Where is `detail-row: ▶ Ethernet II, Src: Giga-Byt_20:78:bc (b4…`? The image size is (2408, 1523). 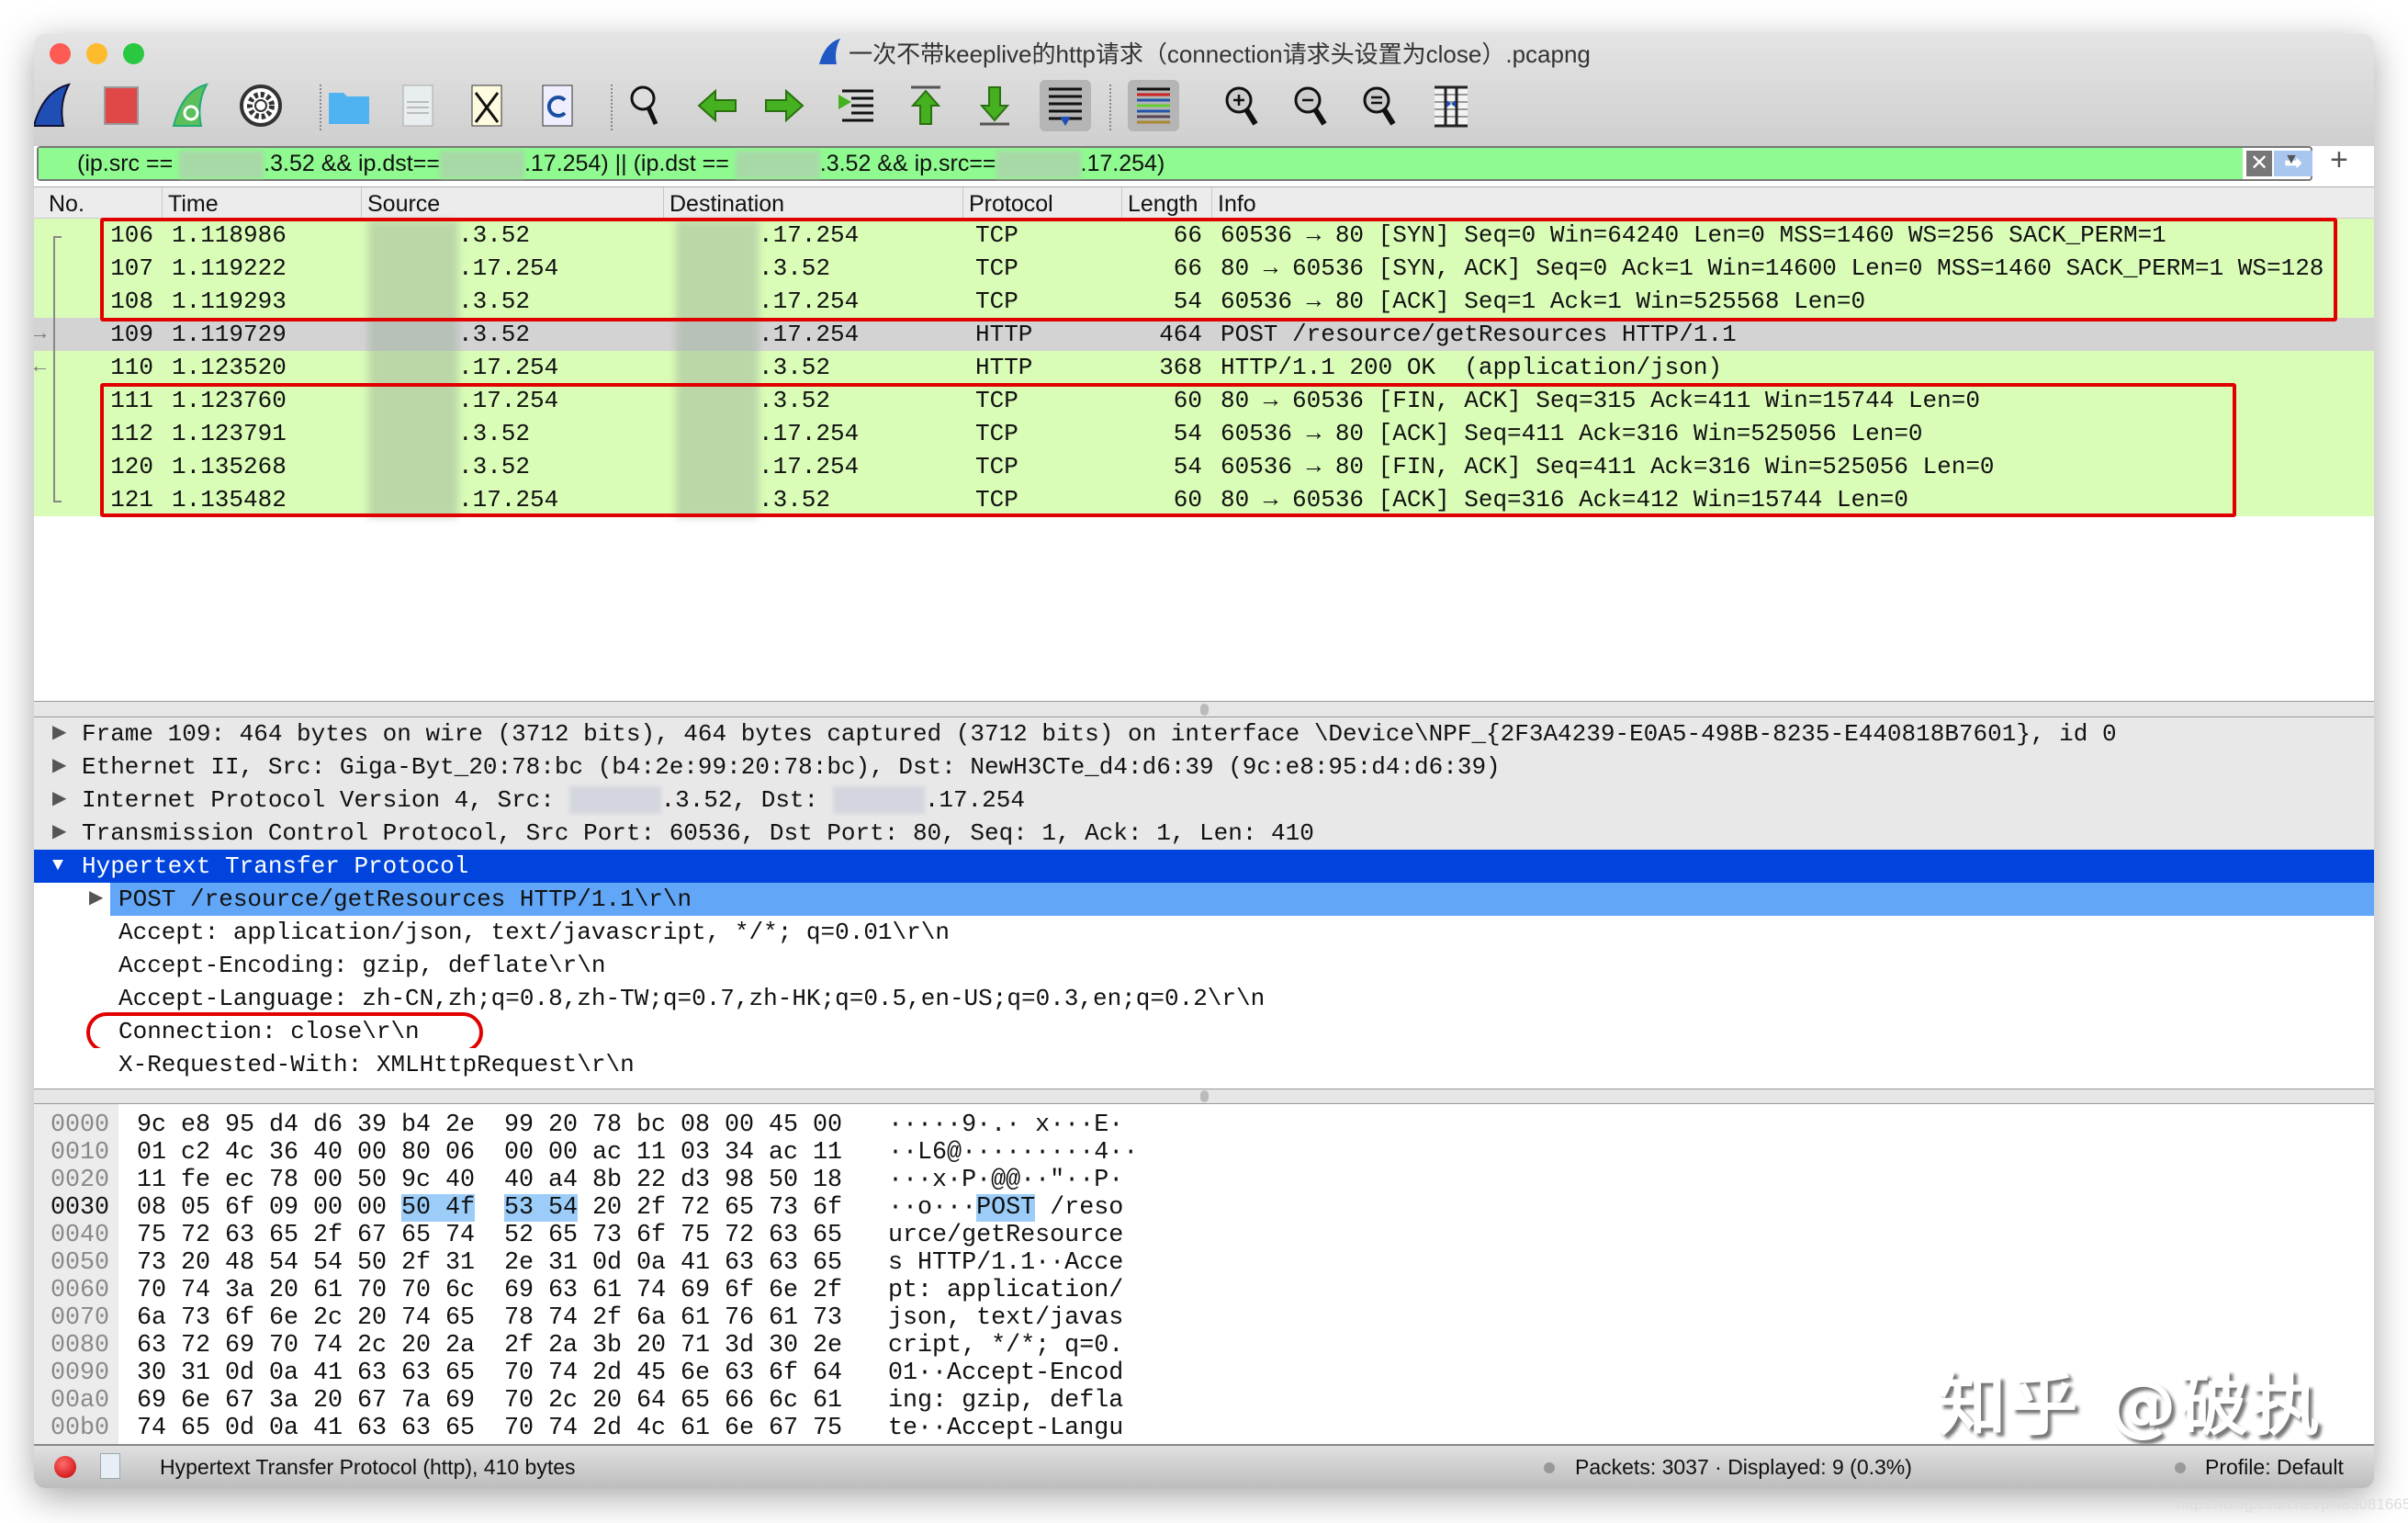
detail-row: ▶ Ethernet II, Src: Giga-Byt_20:78:bc (b4… is located at coordinates (1204, 767).